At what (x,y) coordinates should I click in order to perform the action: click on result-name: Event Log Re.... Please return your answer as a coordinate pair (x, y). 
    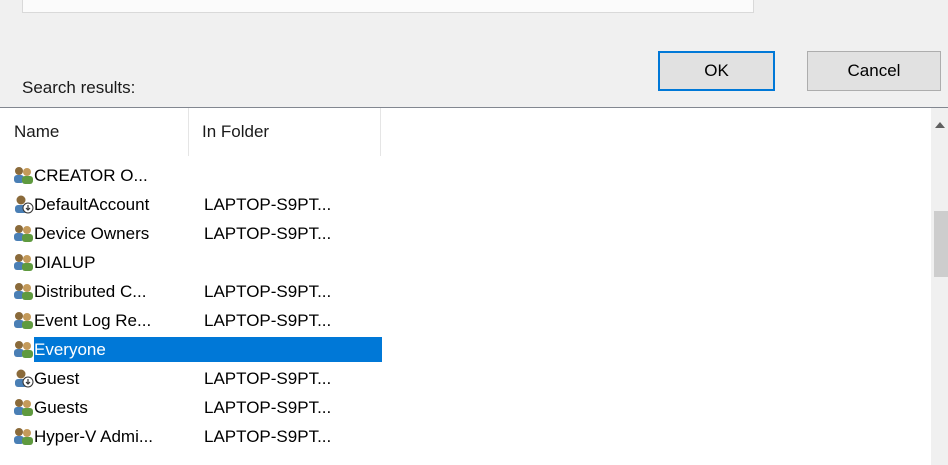
    Looking at the image, I should click on (93, 320).